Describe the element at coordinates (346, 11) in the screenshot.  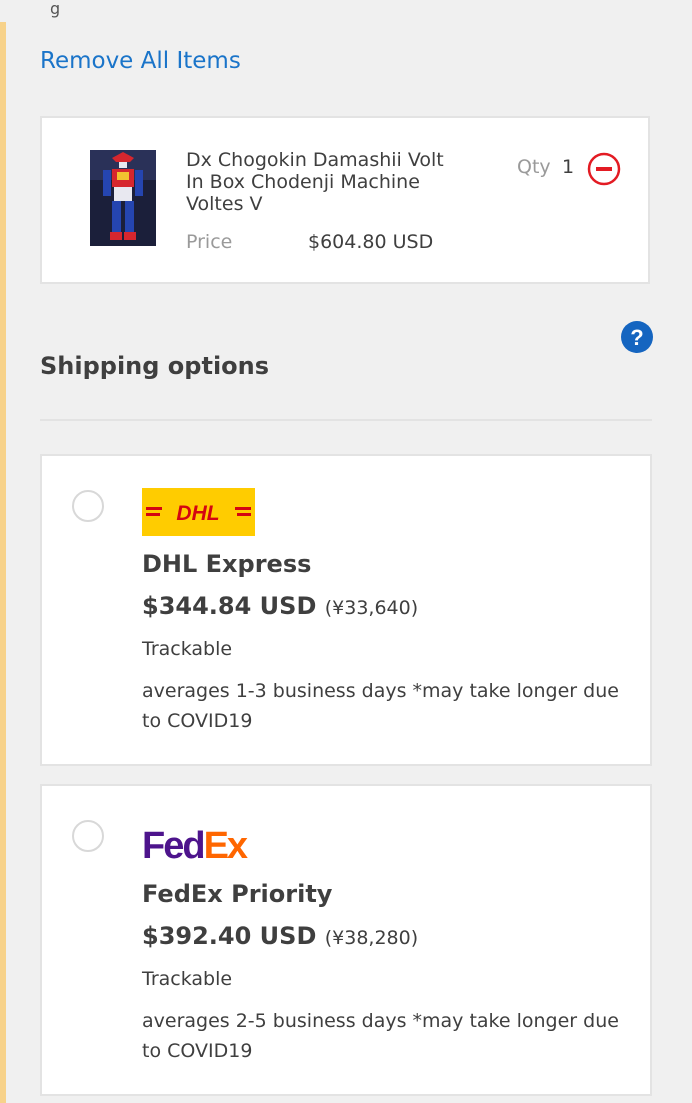
I see `top-strip: g` at that location.